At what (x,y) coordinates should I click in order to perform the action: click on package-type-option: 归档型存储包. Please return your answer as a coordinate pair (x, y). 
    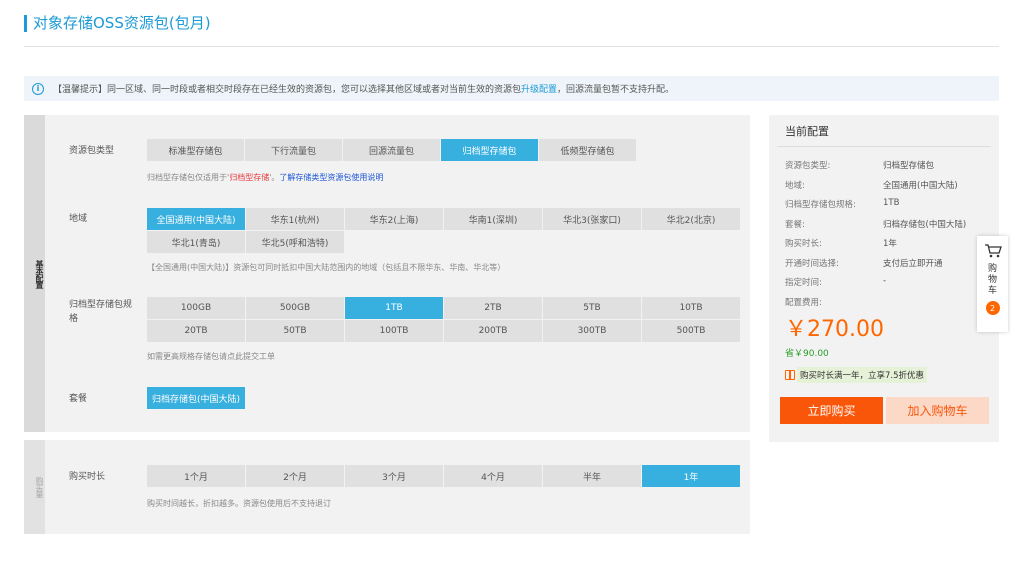
    Looking at the image, I should click on (489, 150).